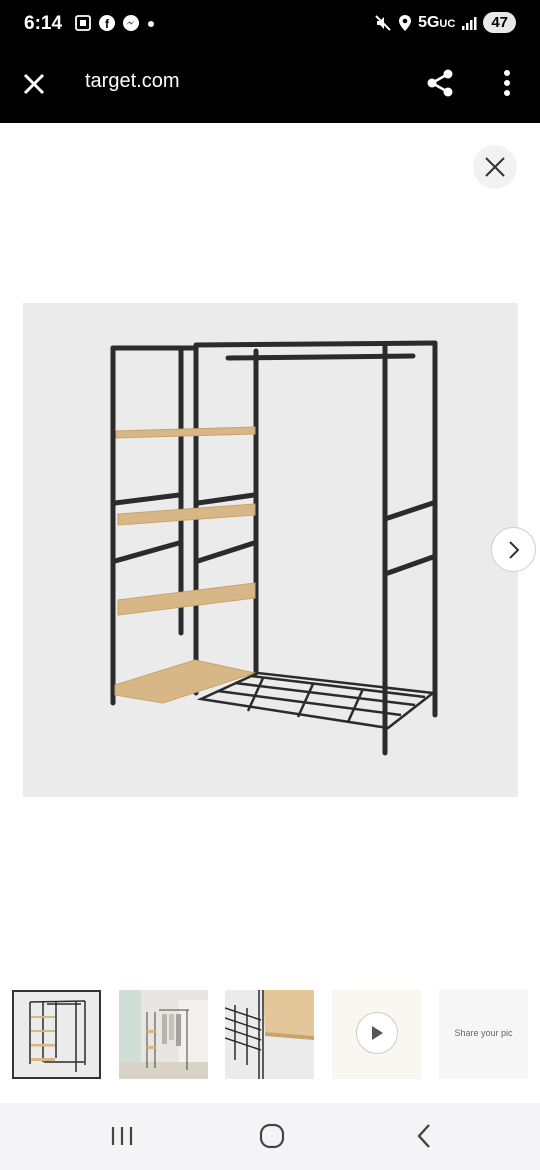  I want to click on back-icon, so click(423, 1136).